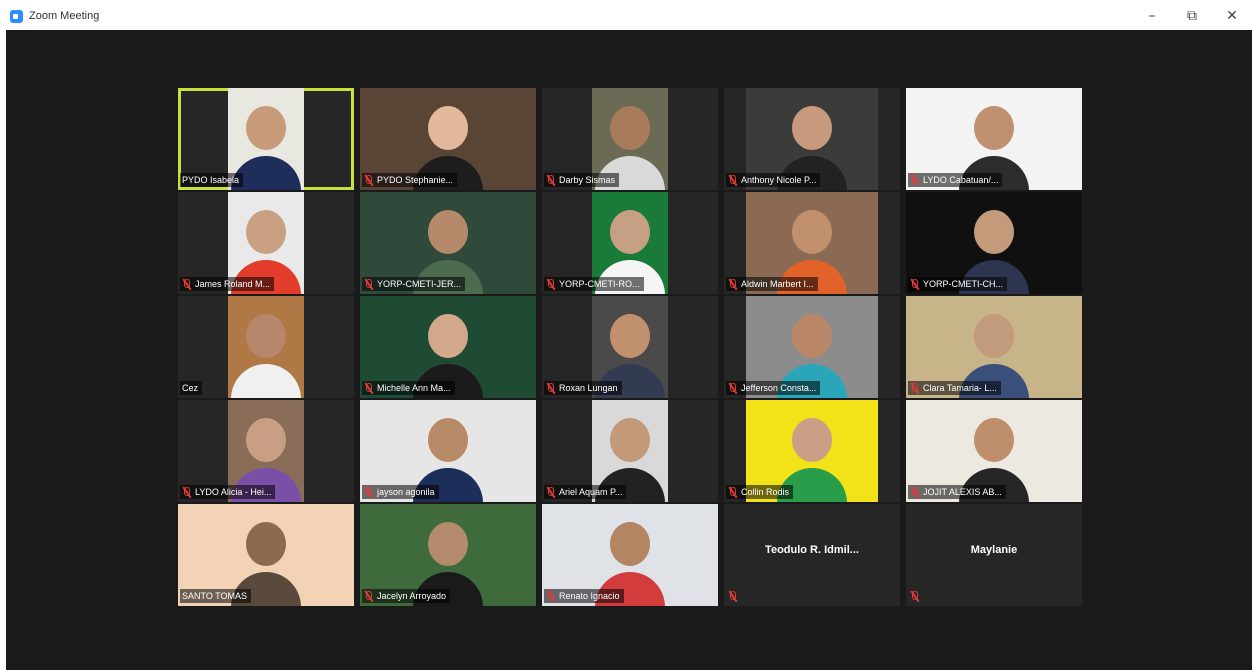 The height and width of the screenshot is (670, 1252). I want to click on participant-tile: Cez, so click(266, 347).